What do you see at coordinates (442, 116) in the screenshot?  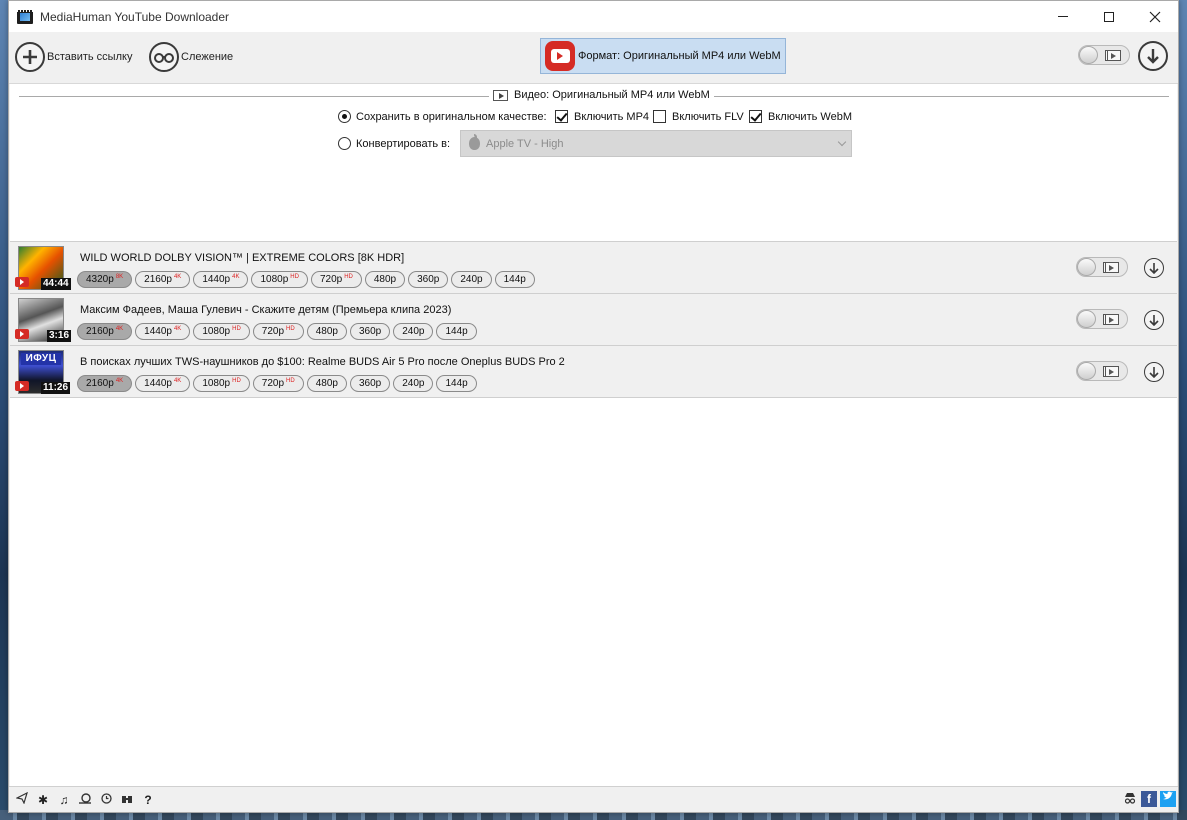 I see `keep-original-option: Сохранить в оригинальном качестве:` at bounding box center [442, 116].